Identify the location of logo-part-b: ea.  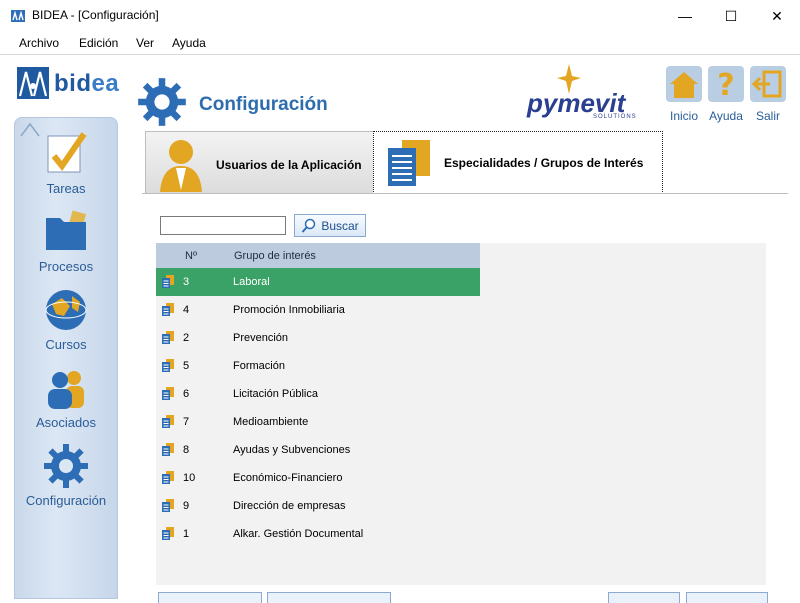
(105, 83).